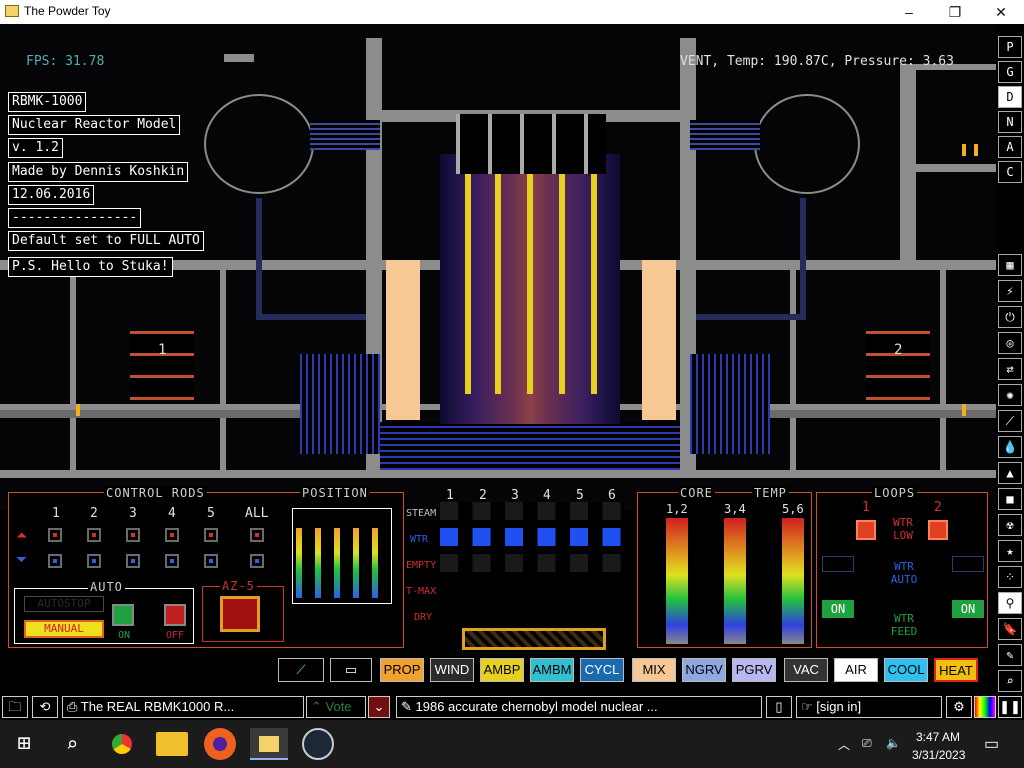 The height and width of the screenshot is (768, 1024). I want to click on liquids-category-icon: 💧, so click(1010, 447).